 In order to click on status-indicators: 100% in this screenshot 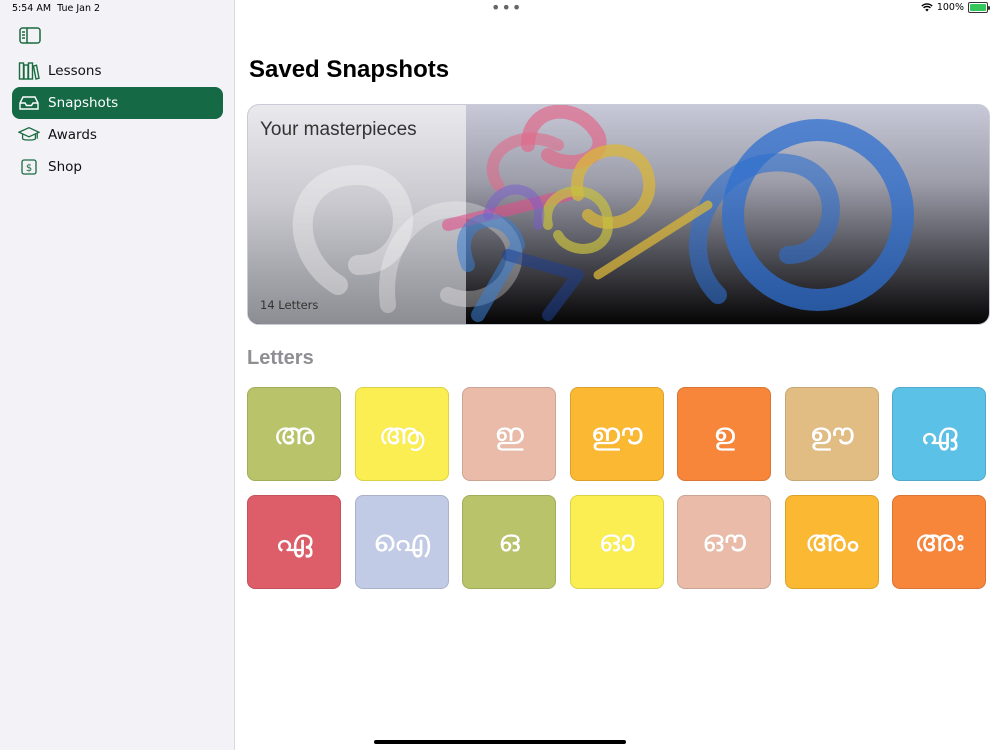, I will do `click(955, 7)`.